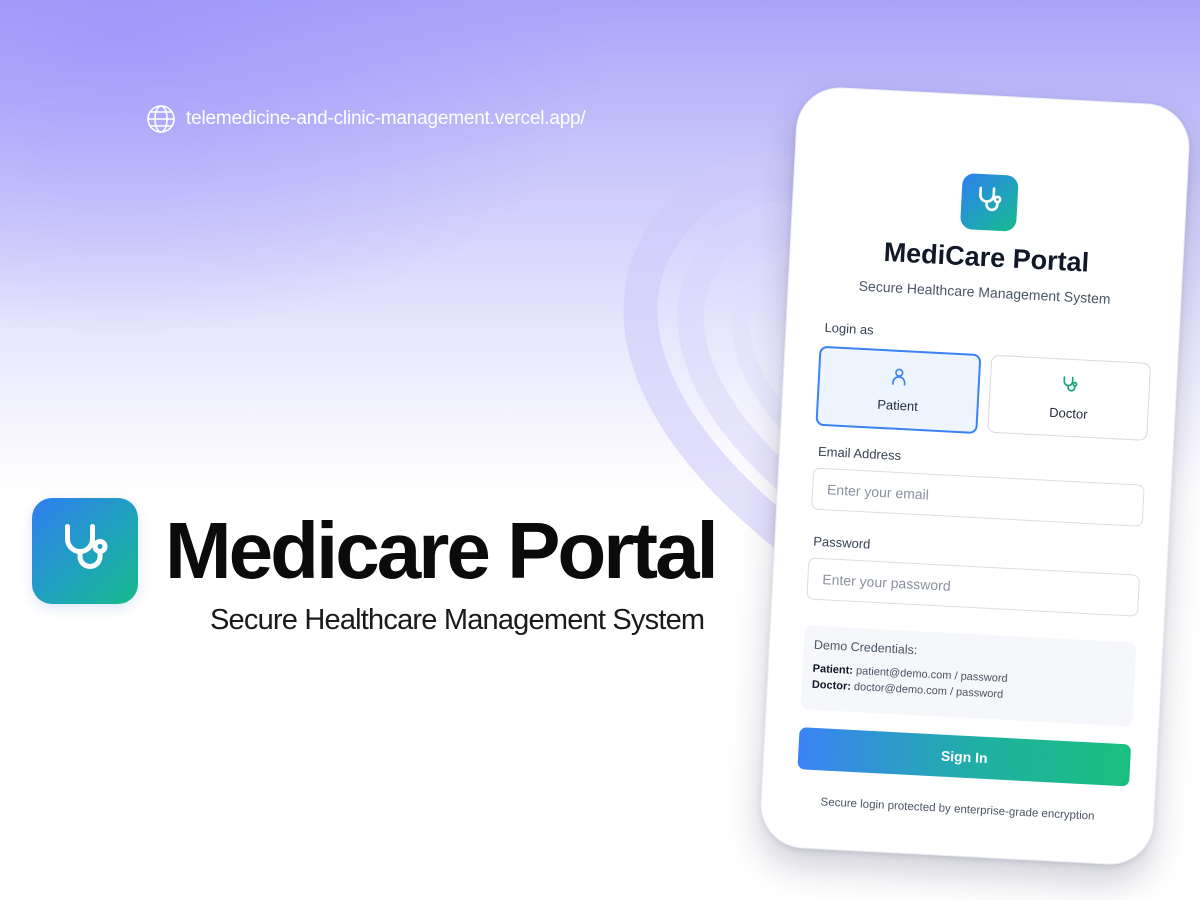  What do you see at coordinates (833, 669) in the screenshot?
I see `demo-patient-label: Patient:` at bounding box center [833, 669].